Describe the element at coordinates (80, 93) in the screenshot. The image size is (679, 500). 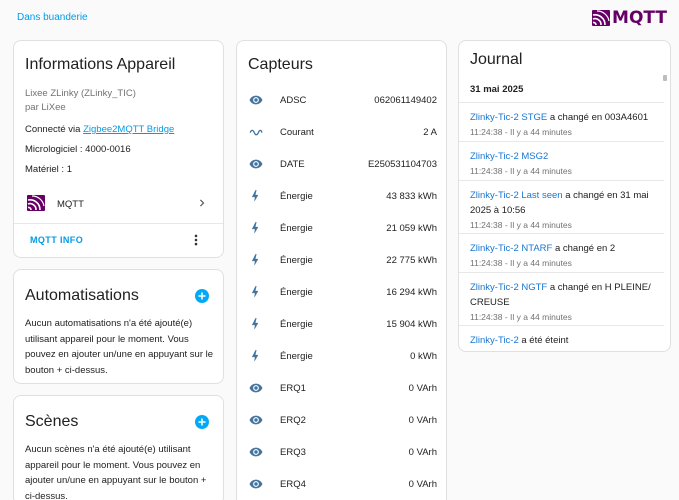
I see `device-model: Lixee ZLinky (ZLinky_TIC)` at that location.